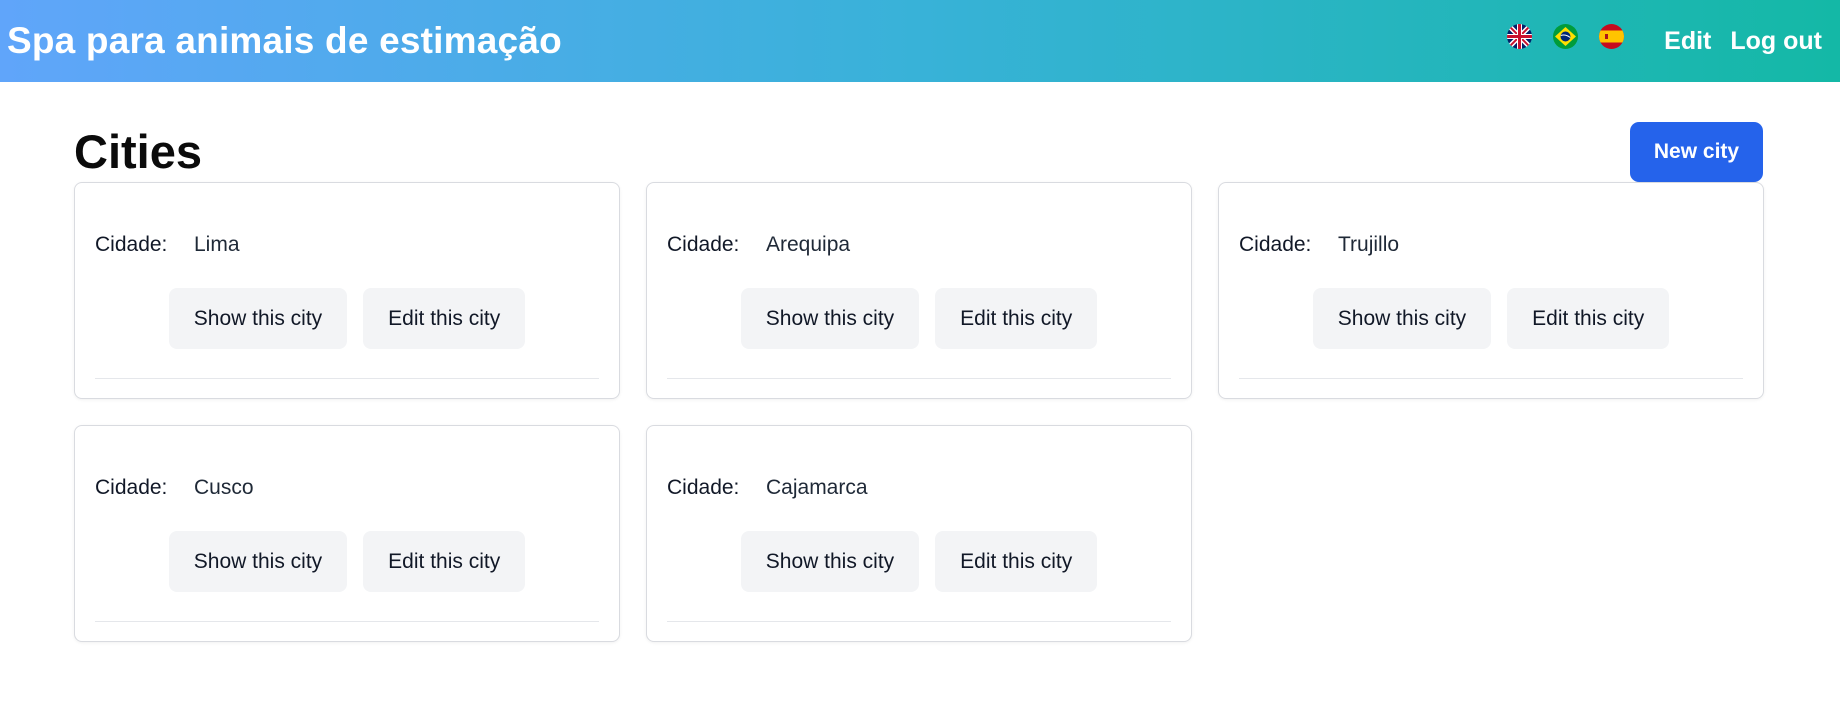  I want to click on app-brand: Spa para animais de estimação, so click(284, 41).